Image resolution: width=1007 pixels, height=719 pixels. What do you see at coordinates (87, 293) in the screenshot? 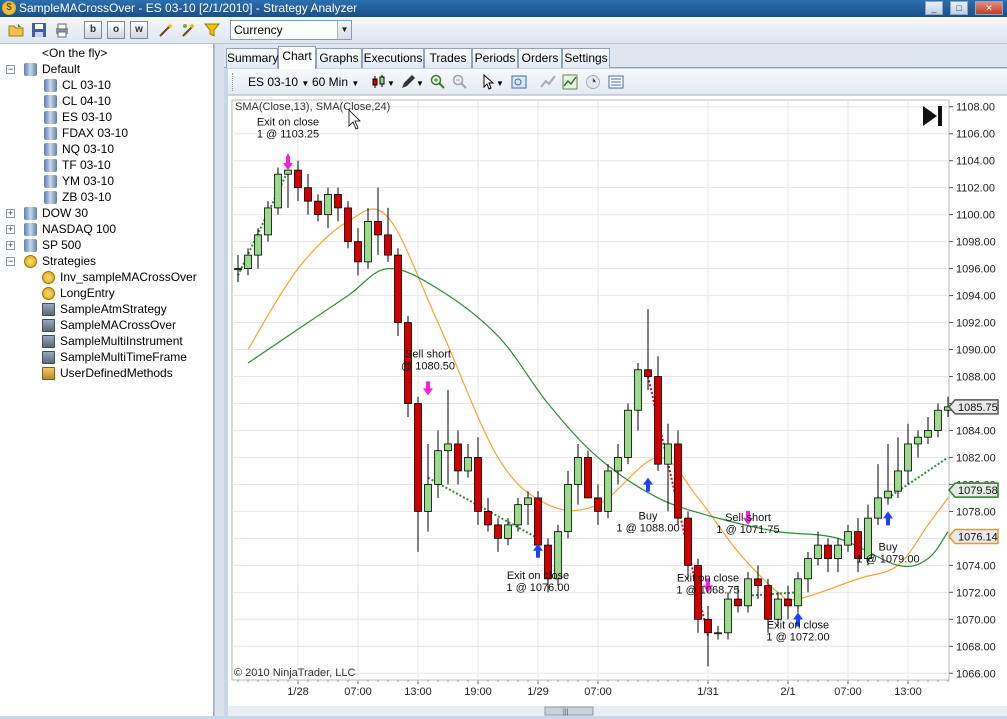
I see `tree-item-label: LongEntry` at bounding box center [87, 293].